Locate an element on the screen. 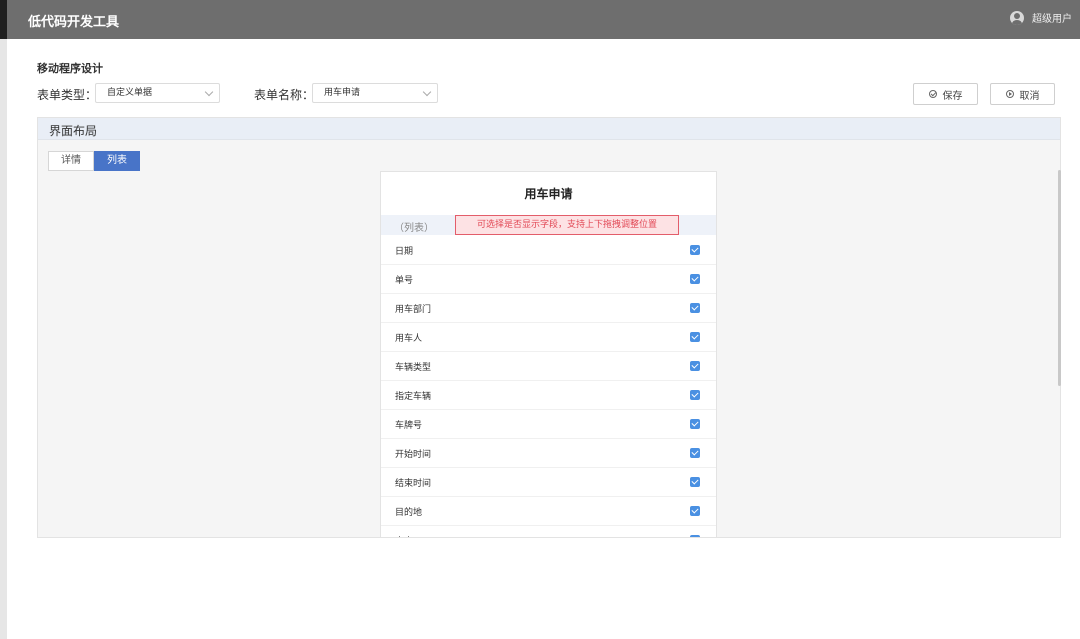 The width and height of the screenshot is (1080, 639). field-label: 用车人 is located at coordinates (409, 339).